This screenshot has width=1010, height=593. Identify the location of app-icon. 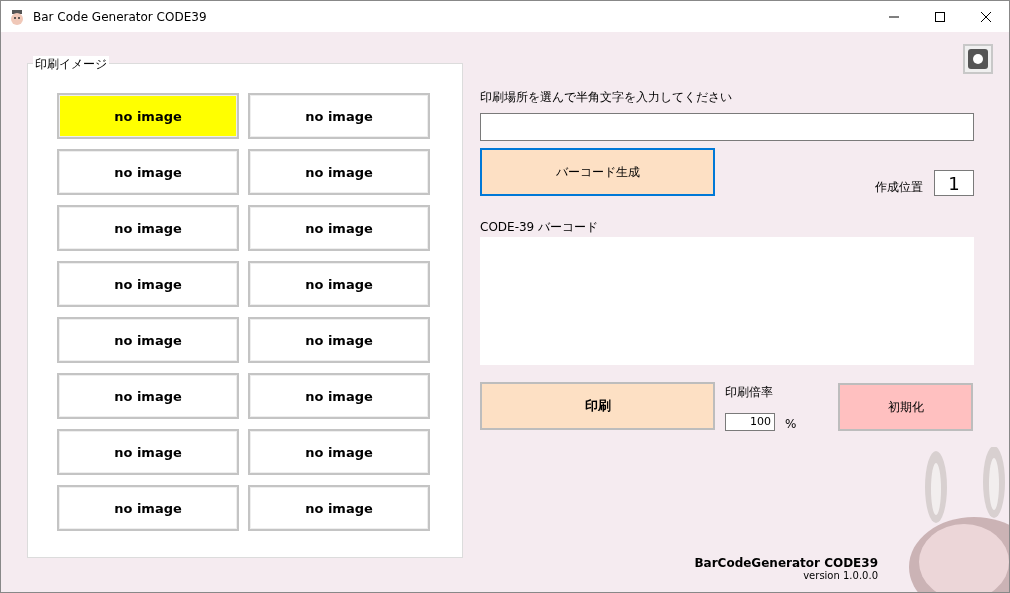
(17, 16).